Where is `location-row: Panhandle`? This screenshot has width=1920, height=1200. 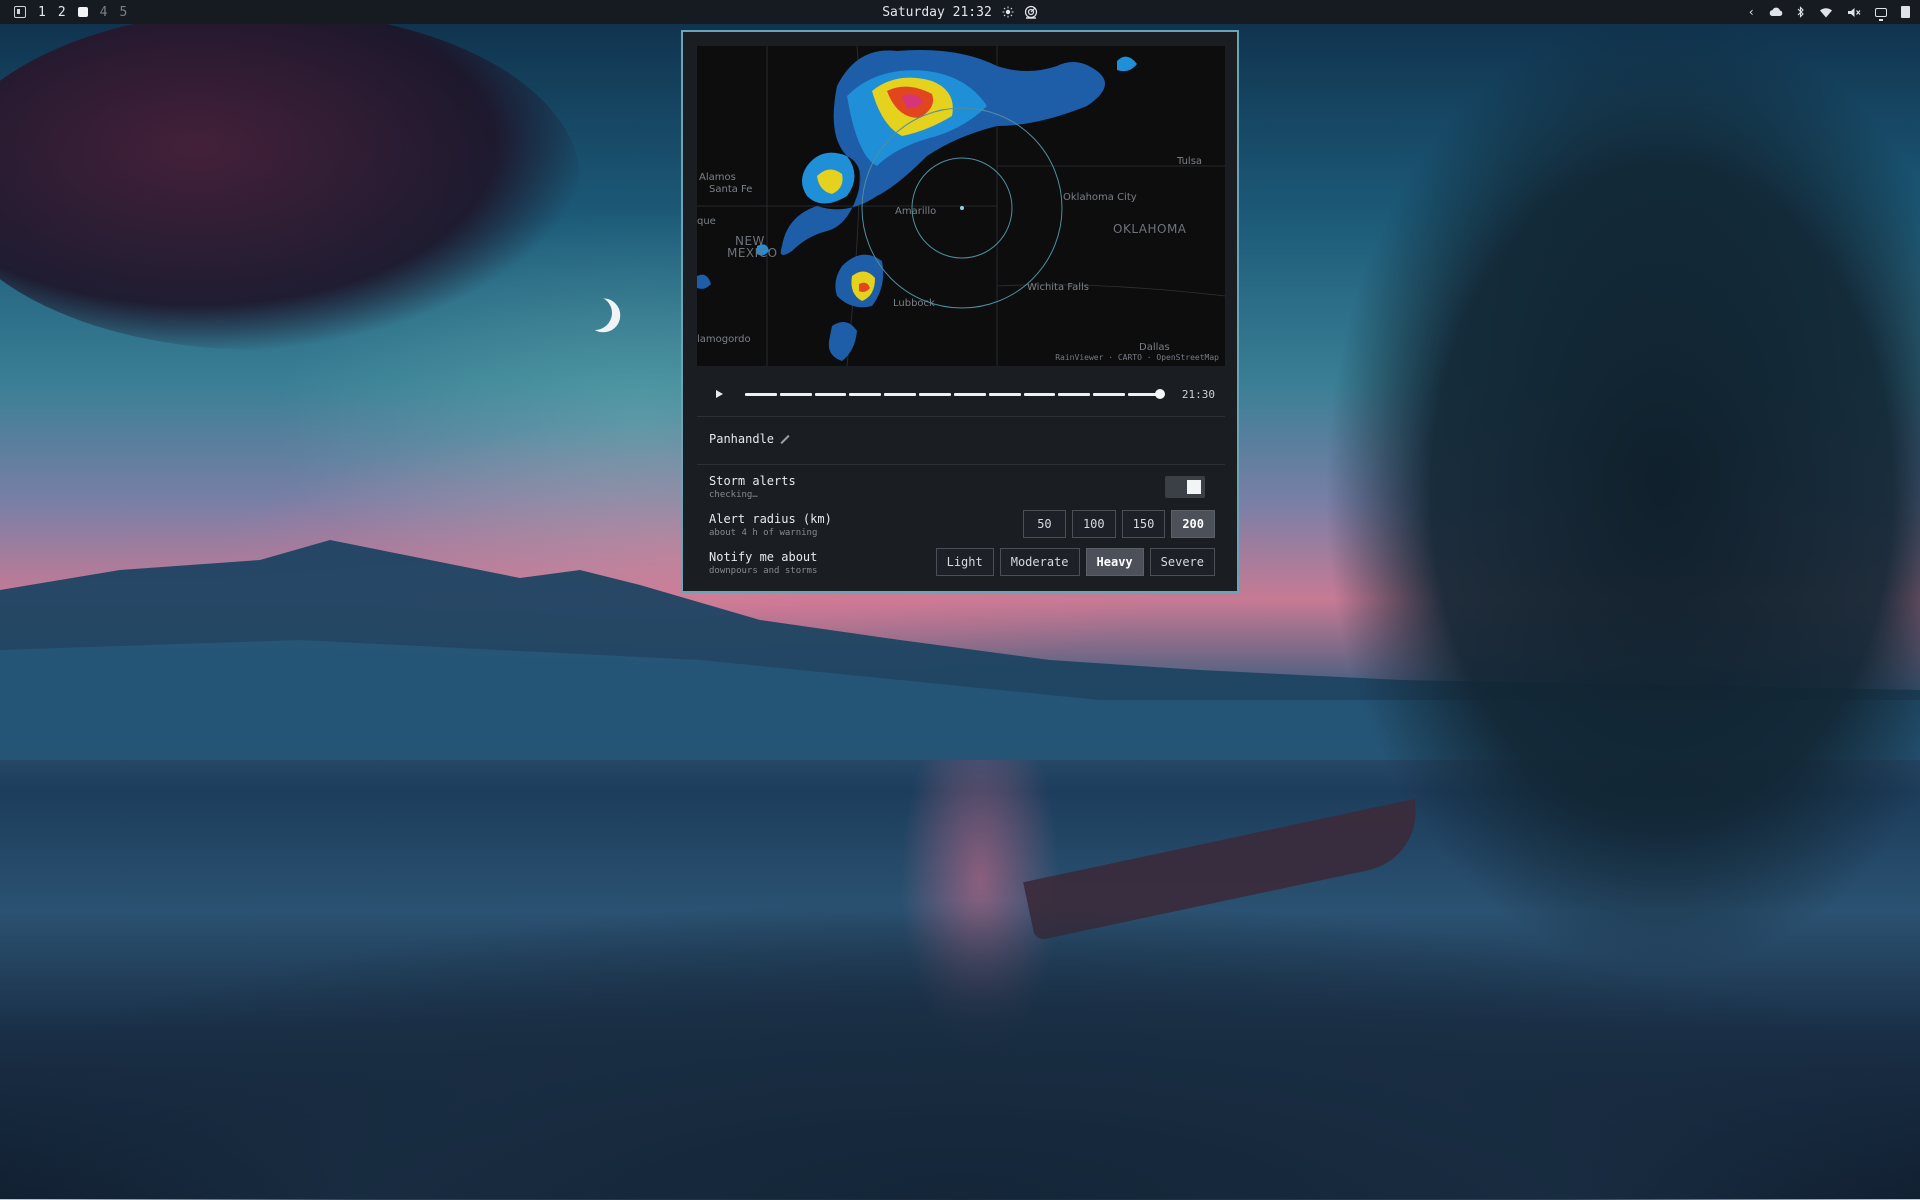
location-row: Panhandle is located at coordinates (749, 439).